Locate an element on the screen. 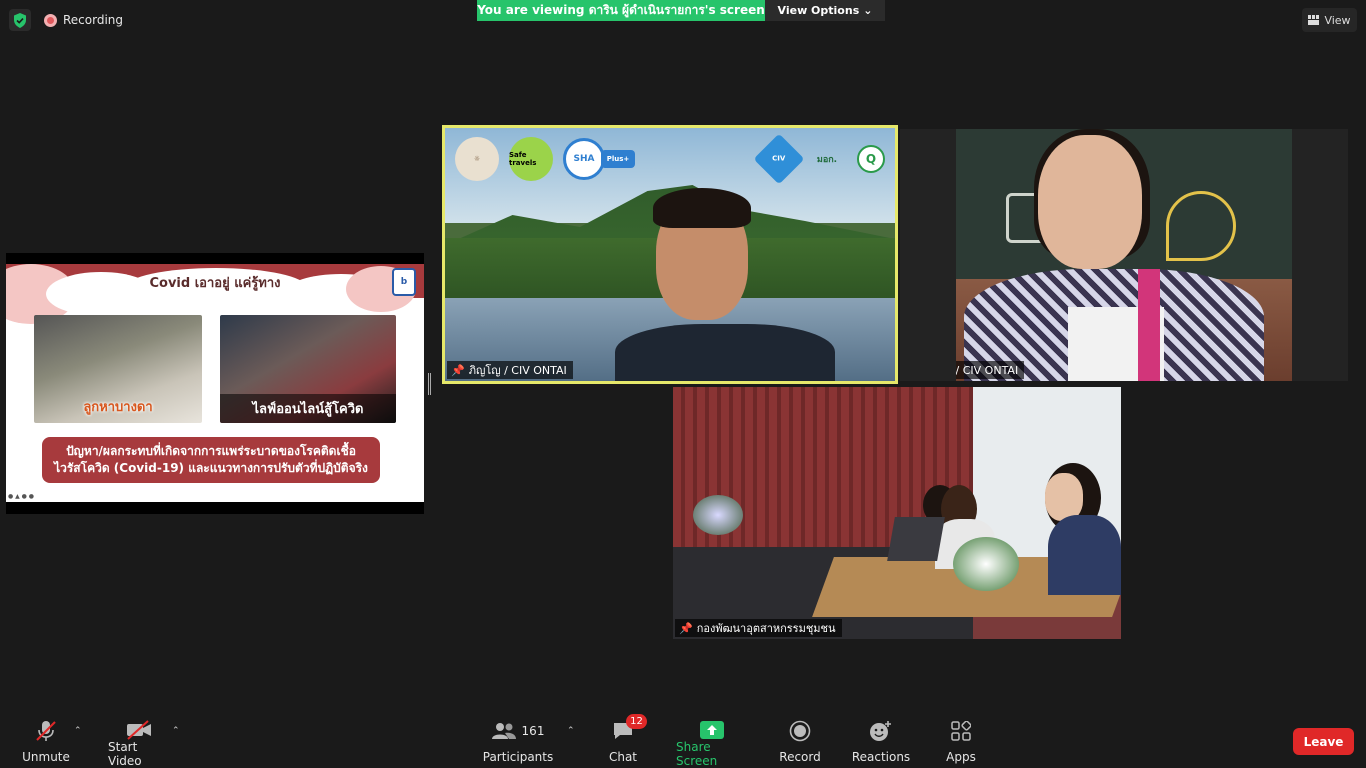 The width and height of the screenshot is (1366, 768). sha-logo: SHA is located at coordinates (584, 159).